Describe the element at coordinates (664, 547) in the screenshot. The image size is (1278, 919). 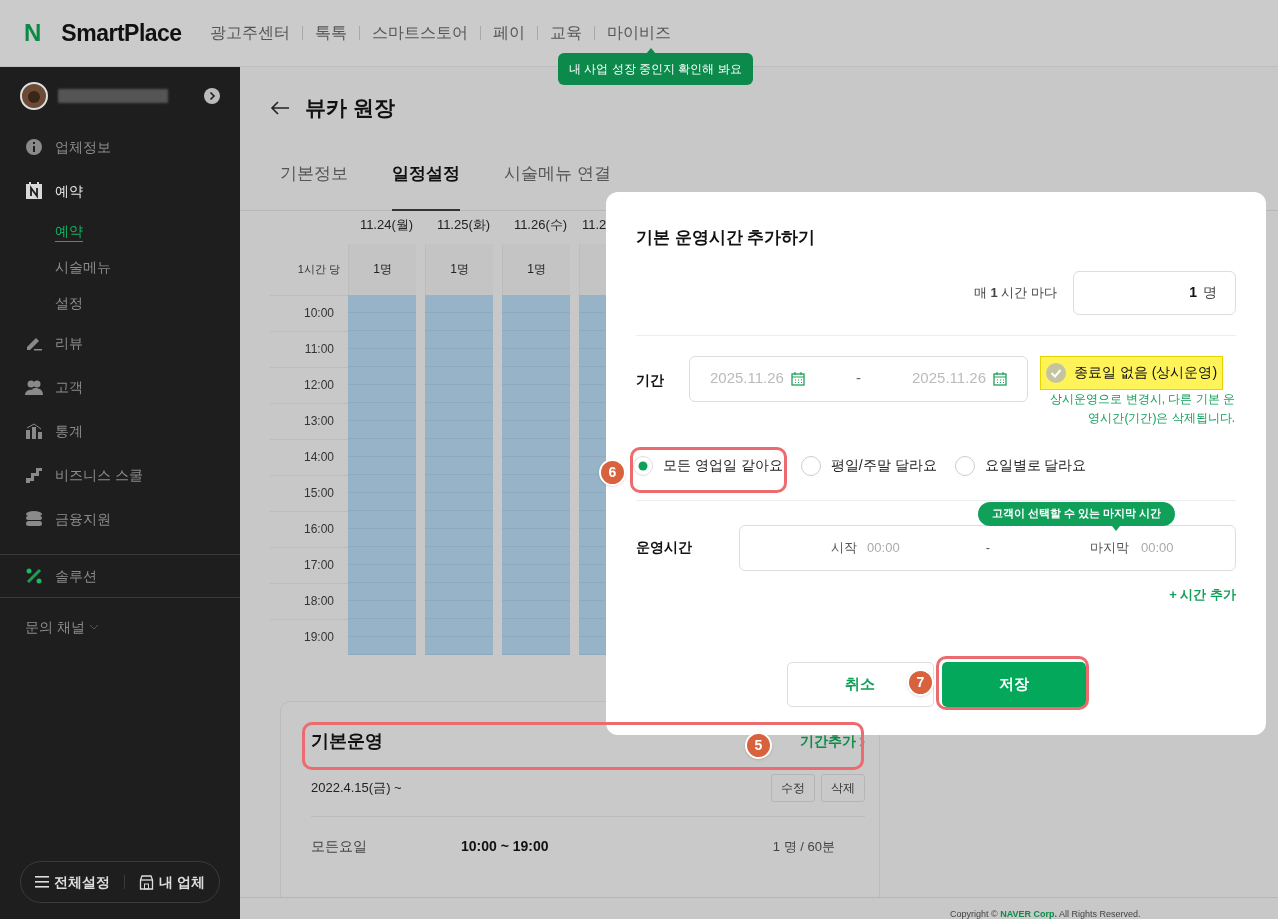
I see `hours-label: 운영시간` at that location.